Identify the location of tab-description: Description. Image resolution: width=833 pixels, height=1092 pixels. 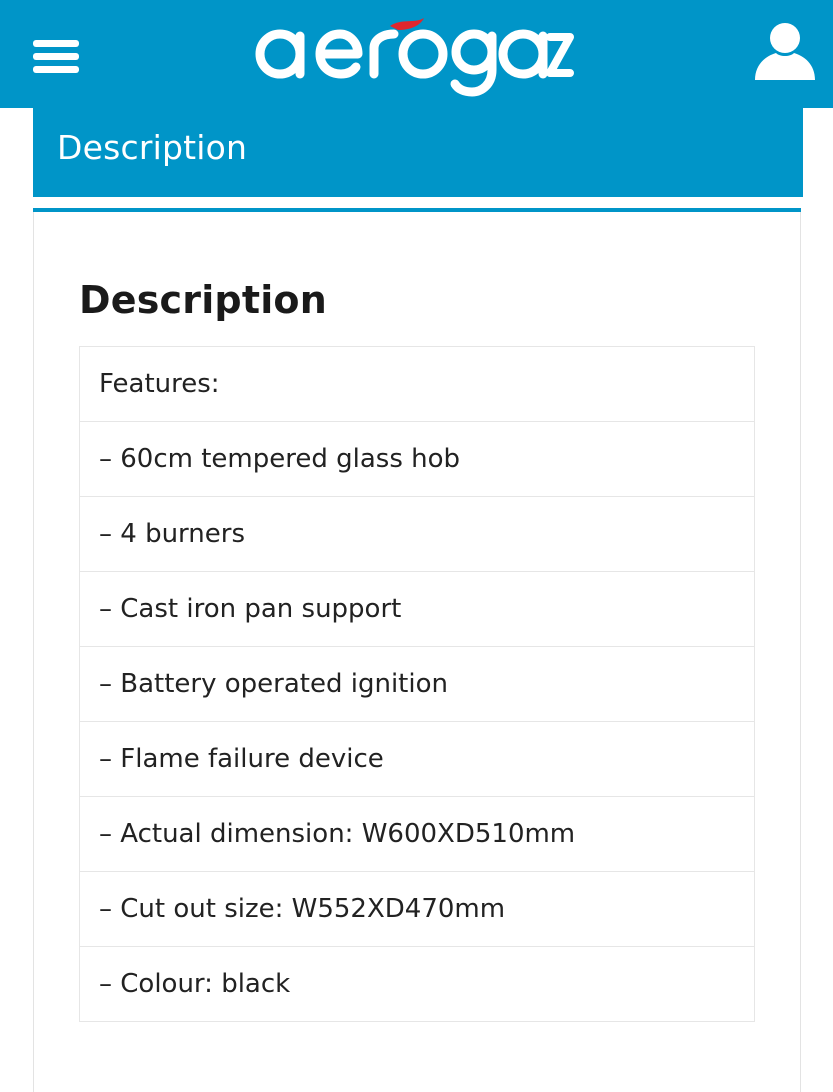
(418, 152).